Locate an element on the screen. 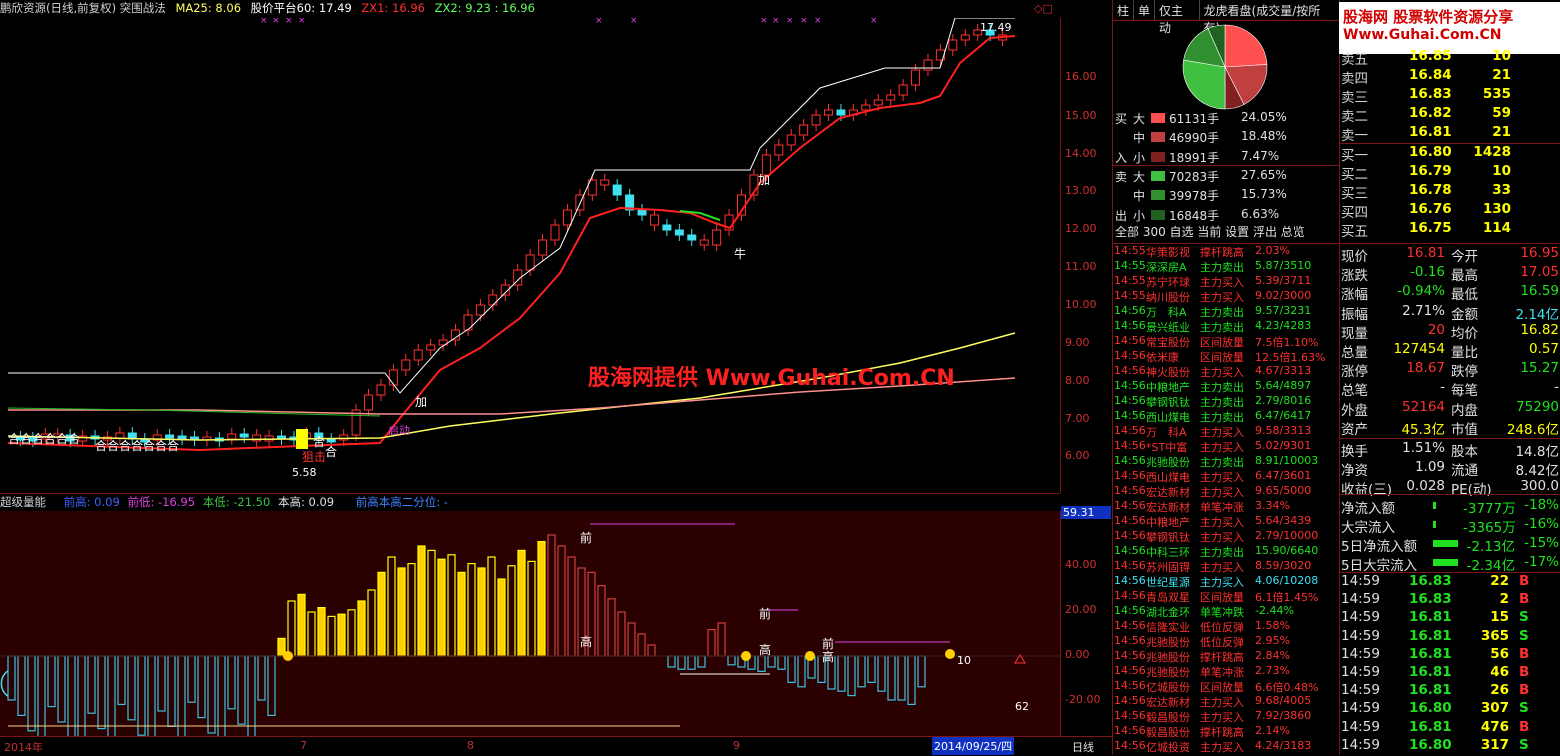 The height and width of the screenshot is (756, 1560). feed-row: 14:56 兆驰股份 单笔冲涨 2.73% is located at coordinates (1226, 671).